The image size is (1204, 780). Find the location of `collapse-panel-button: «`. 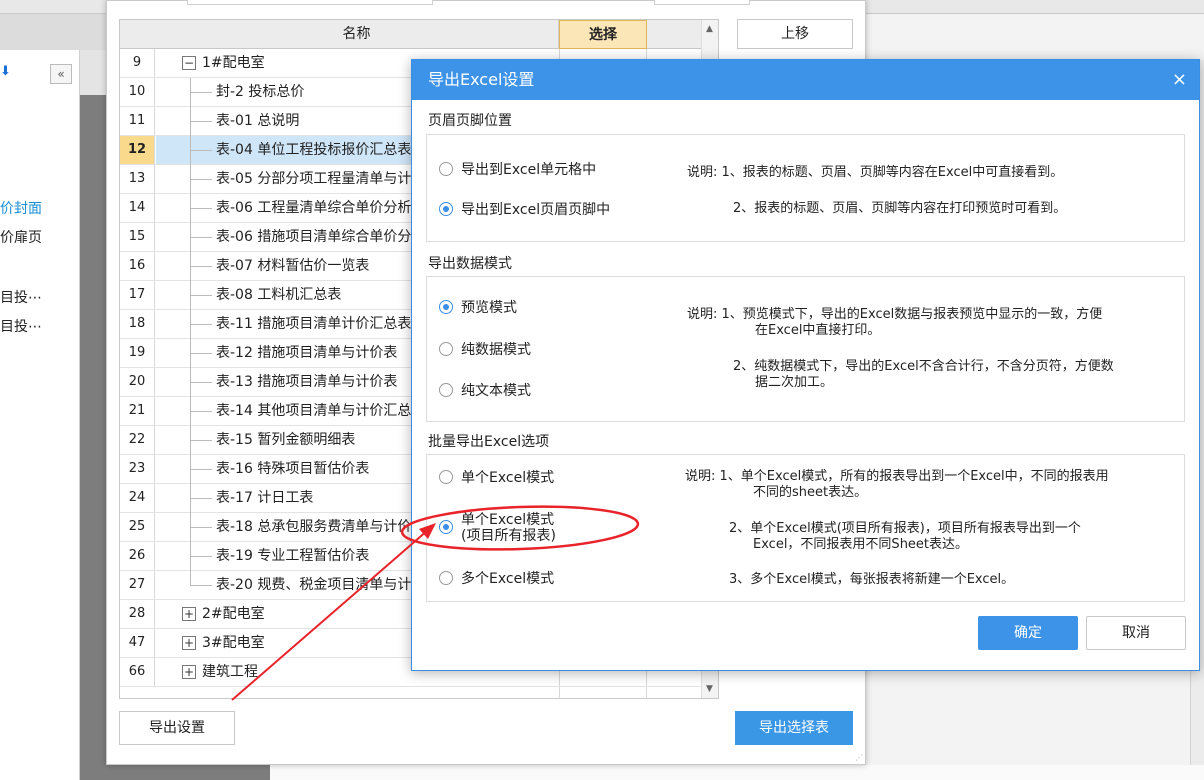

collapse-panel-button: « is located at coordinates (61, 74).